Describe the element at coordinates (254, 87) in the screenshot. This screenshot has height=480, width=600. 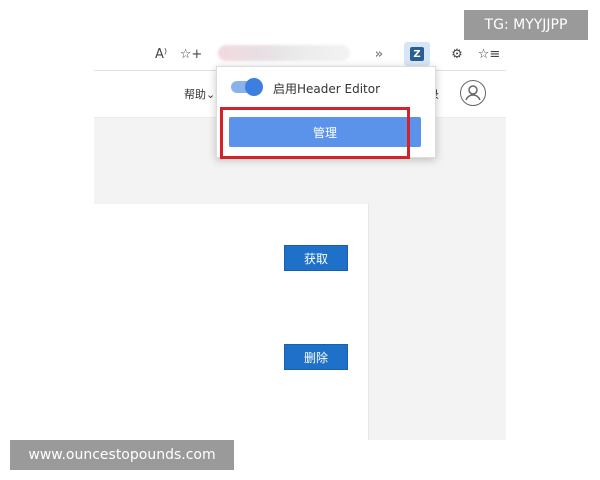
I see `toggle-knob` at that location.